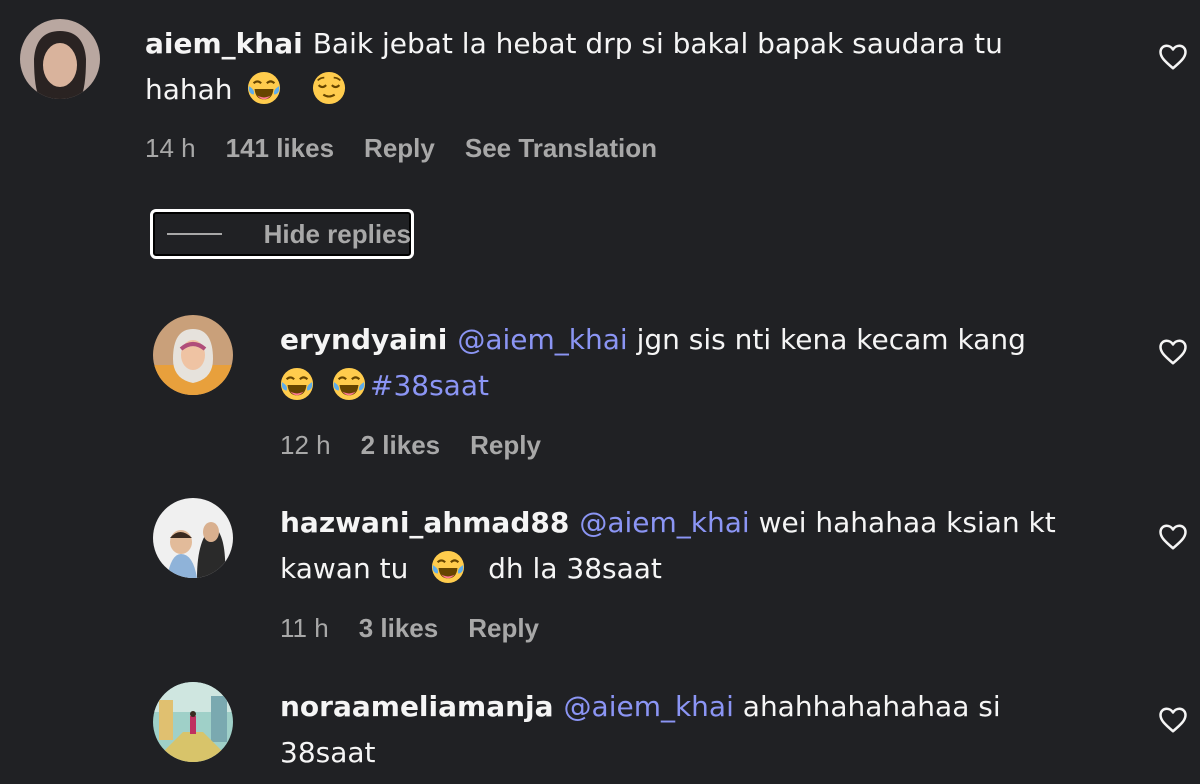  I want to click on reply-meta: 11 h 3 likes Reply, so click(409, 628).